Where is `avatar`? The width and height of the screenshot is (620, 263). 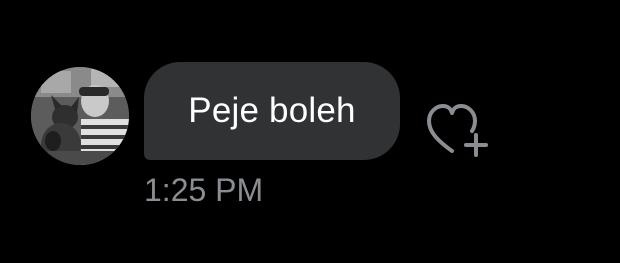 avatar is located at coordinates (80, 116).